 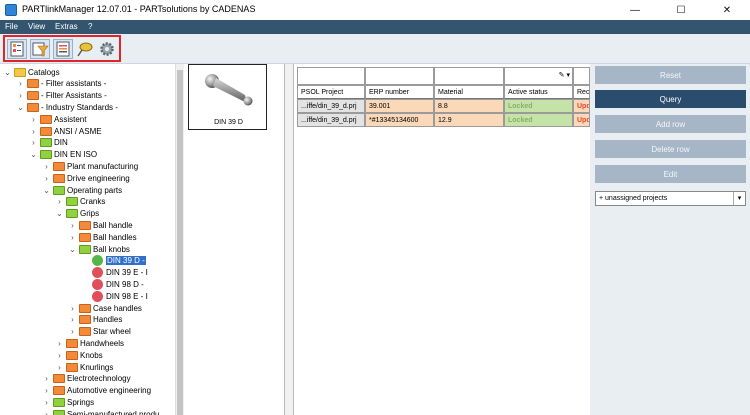 I want to click on filter-cell-psol-project, so click(x=331, y=76).